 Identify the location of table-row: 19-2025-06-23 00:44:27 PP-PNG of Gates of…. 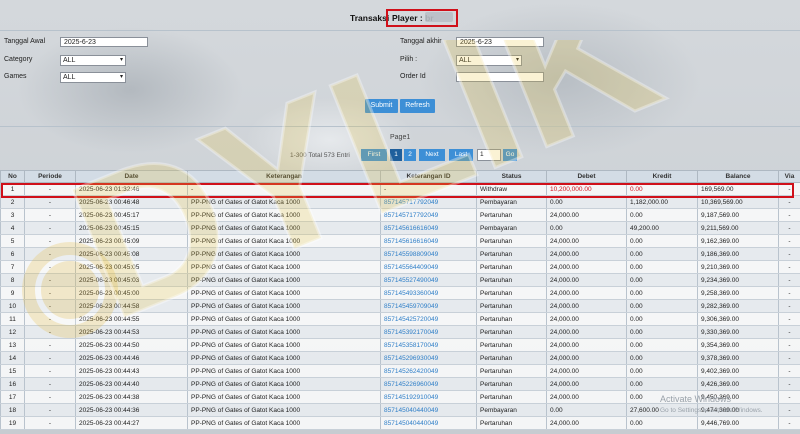
(400, 423).